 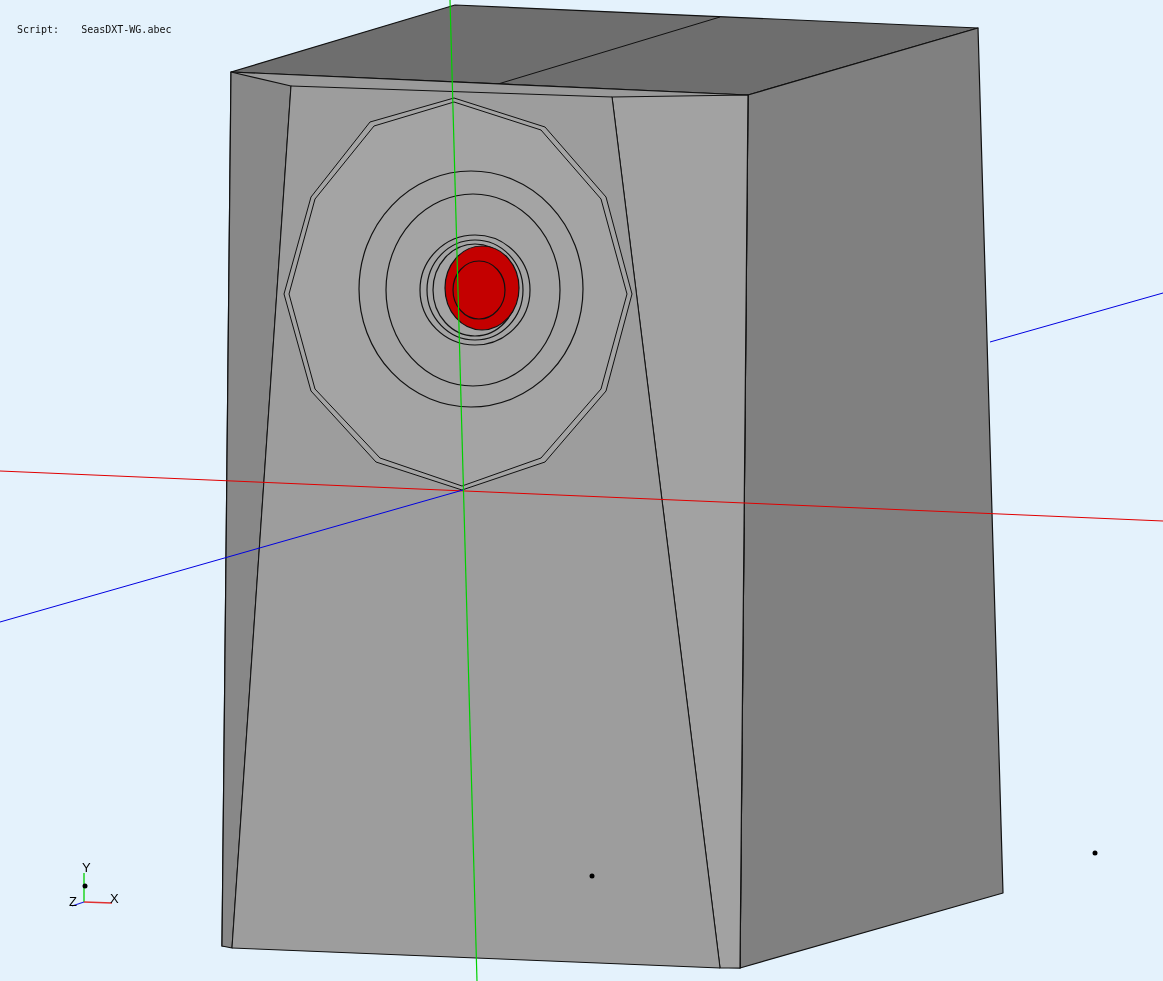 I want to click on script-label: Script:, so click(x=38, y=29).